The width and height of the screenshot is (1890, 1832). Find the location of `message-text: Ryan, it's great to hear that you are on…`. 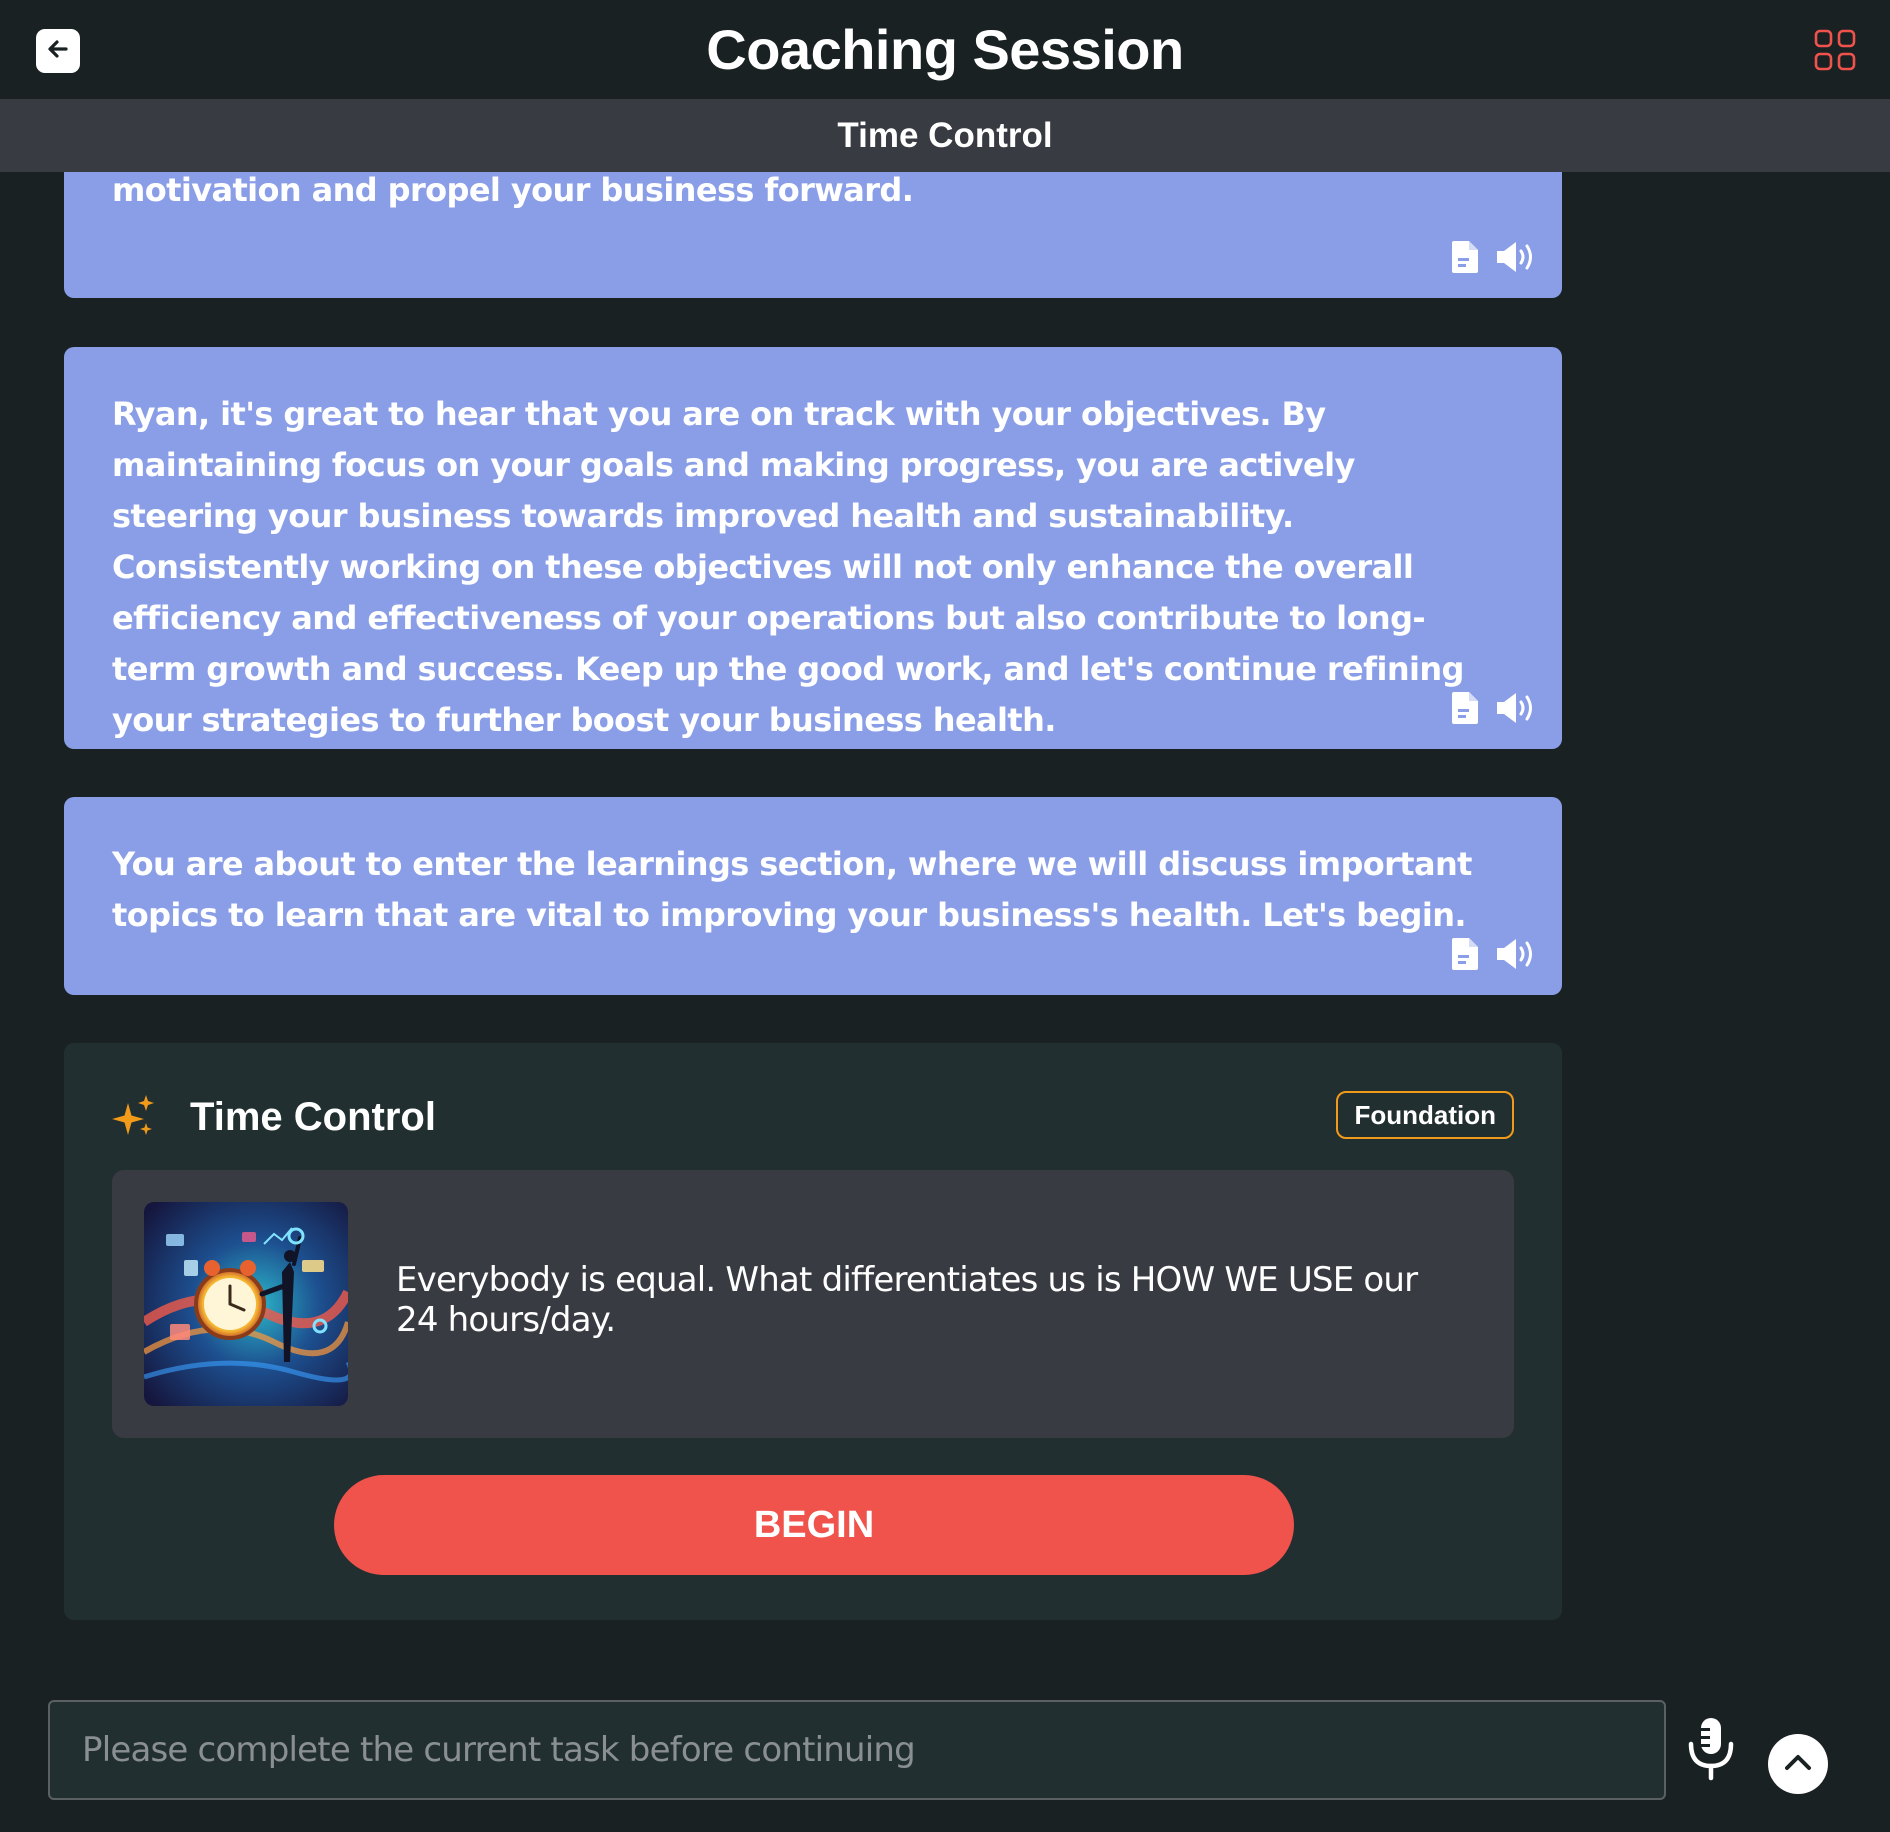

message-text: Ryan, it's great to hear that you are on… is located at coordinates (788, 567).